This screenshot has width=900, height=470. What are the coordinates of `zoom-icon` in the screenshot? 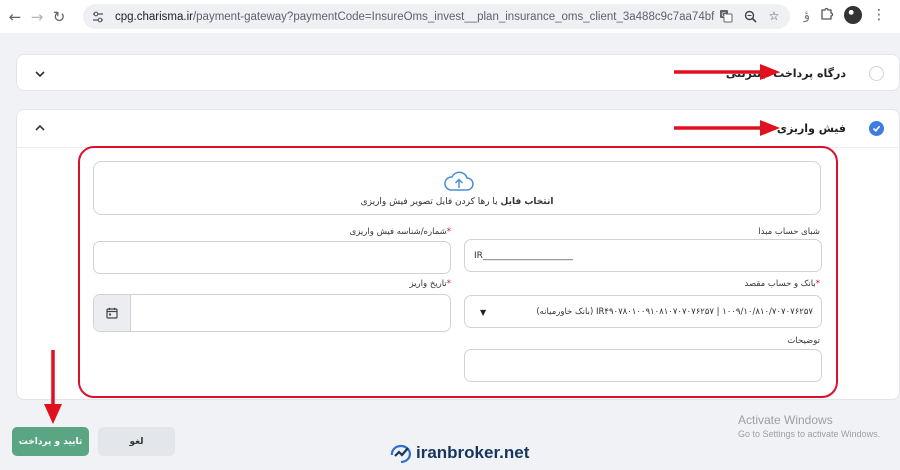 It's located at (750, 16).